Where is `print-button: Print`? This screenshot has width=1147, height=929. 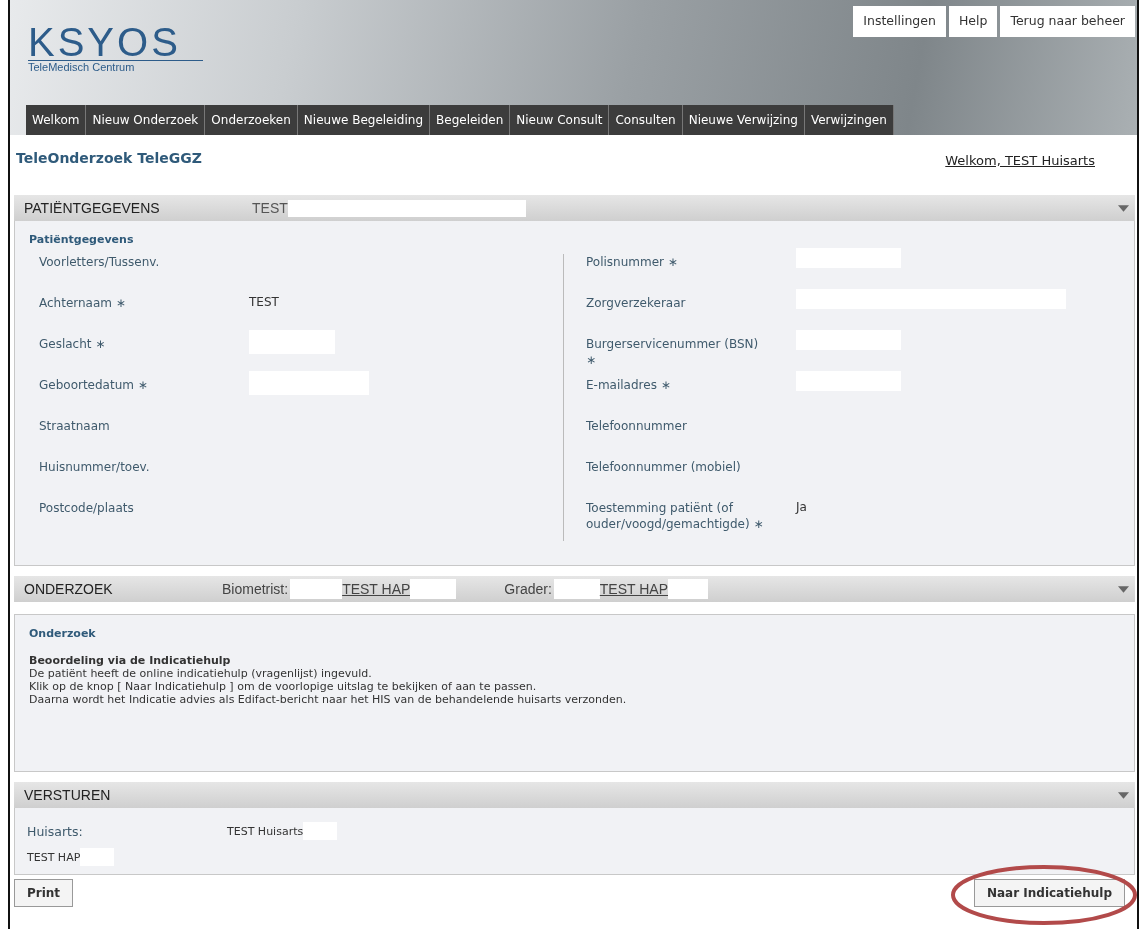 print-button: Print is located at coordinates (44, 893).